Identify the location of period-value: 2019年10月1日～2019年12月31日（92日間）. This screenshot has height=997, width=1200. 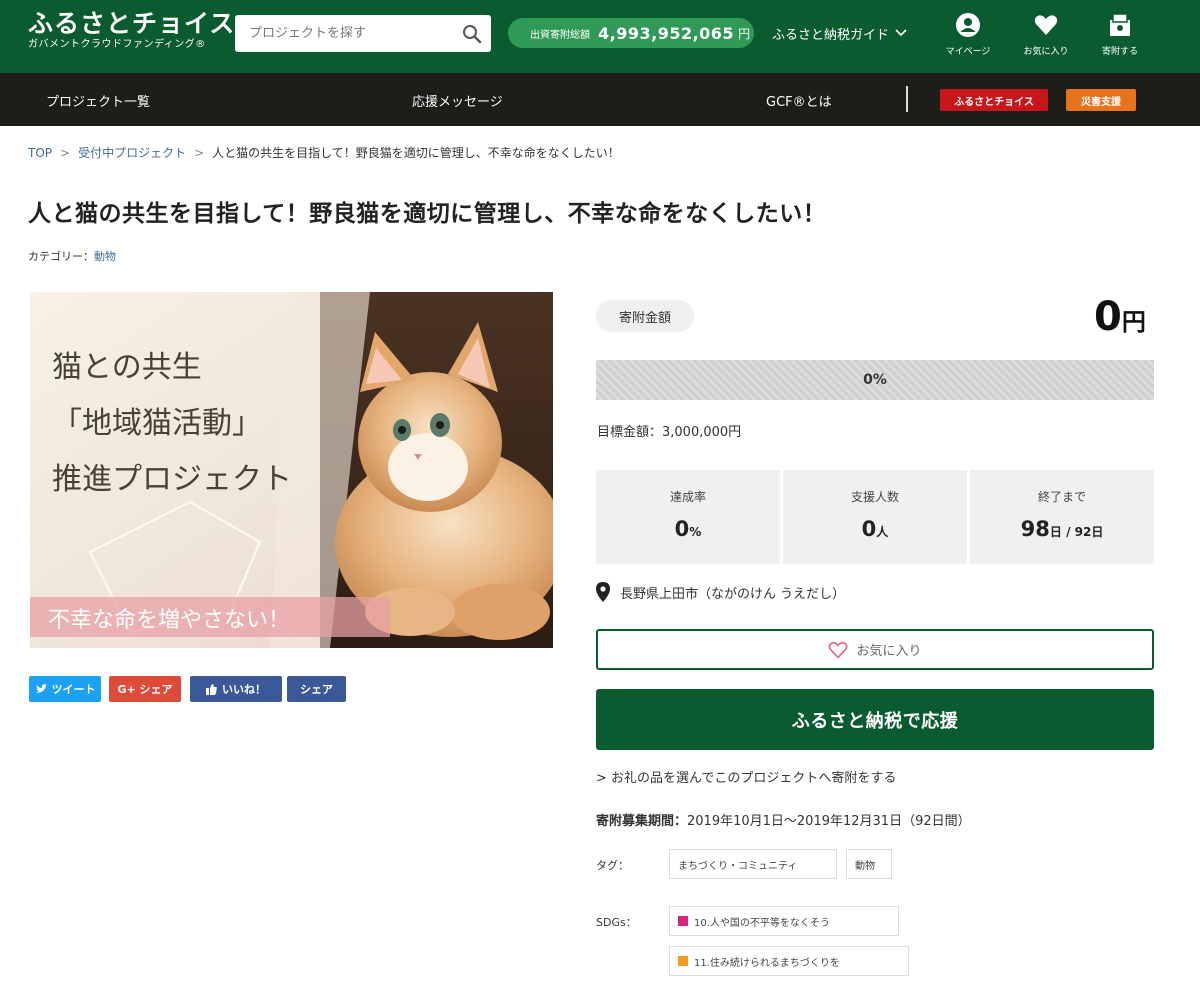
(829, 821).